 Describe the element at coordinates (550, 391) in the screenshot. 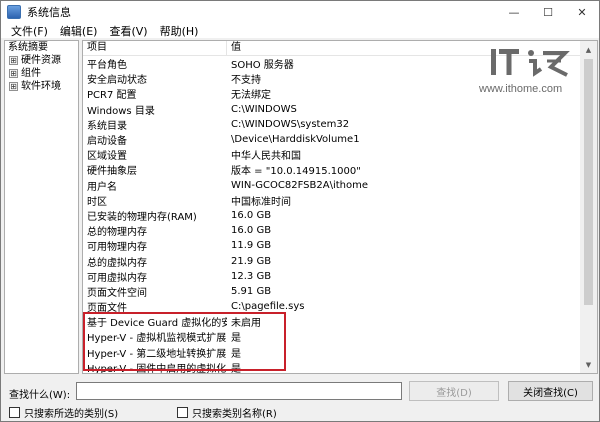

I see `close-find-button: 关闭查找(C)` at that location.